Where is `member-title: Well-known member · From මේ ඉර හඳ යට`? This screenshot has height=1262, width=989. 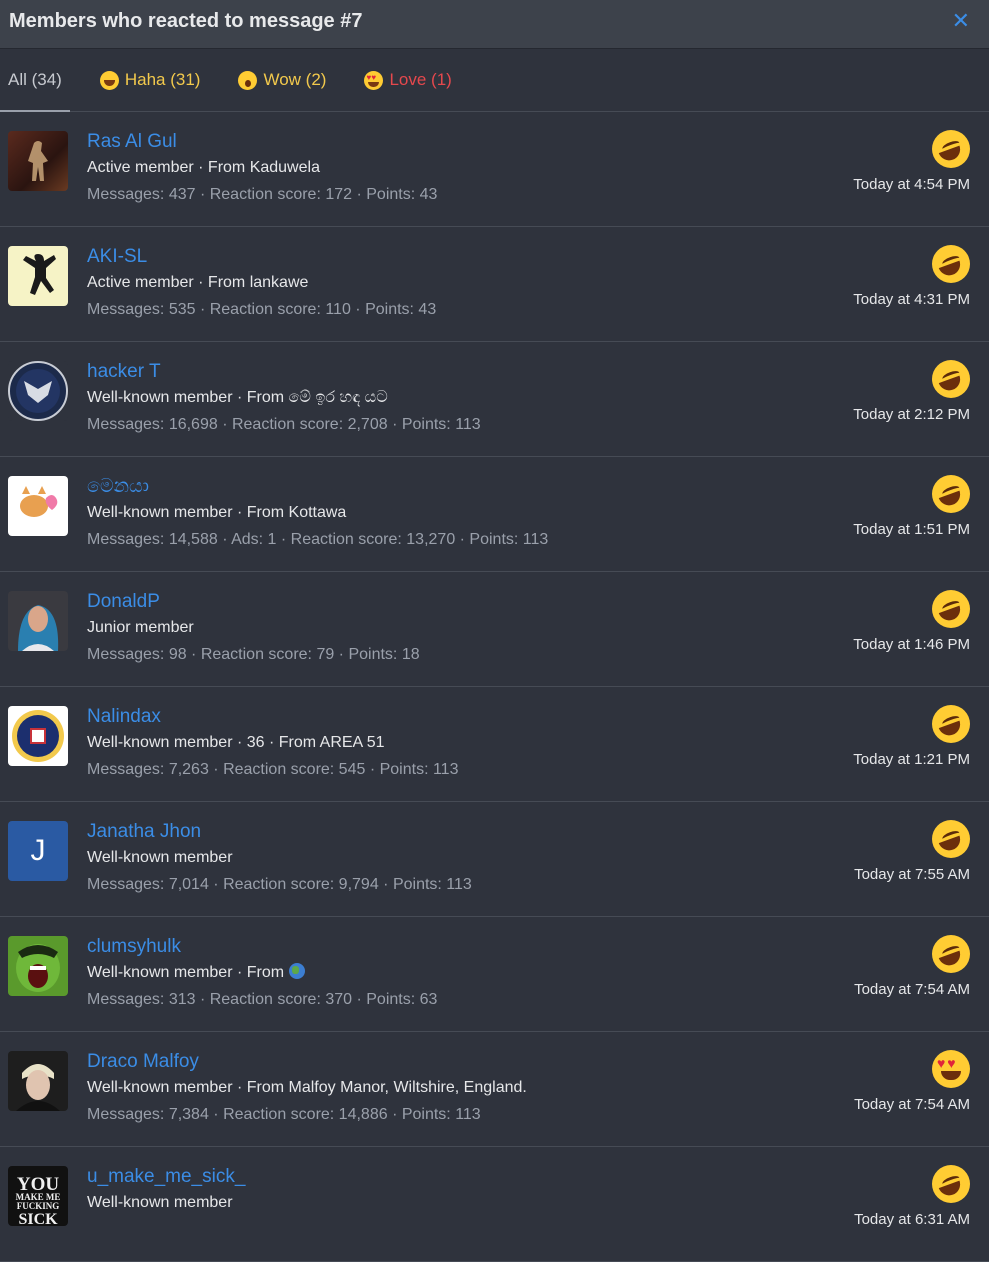
member-title: Well-known member · From මේ ඉර හඳ යට is located at coordinates (237, 397).